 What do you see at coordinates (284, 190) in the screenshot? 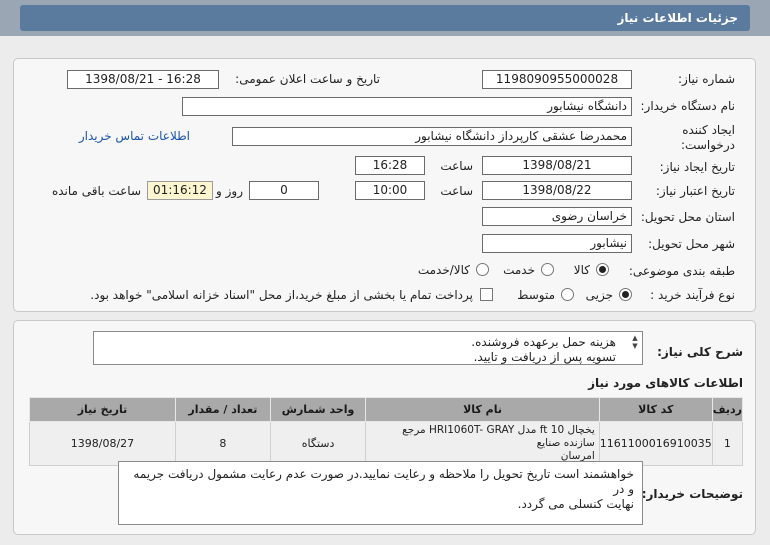
I see `remaining-days-field: 0` at bounding box center [284, 190].